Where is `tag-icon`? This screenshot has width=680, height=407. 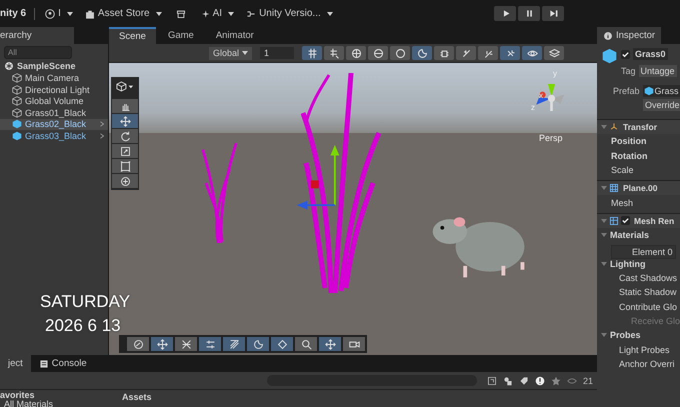
tag-icon is located at coordinates (523, 381).